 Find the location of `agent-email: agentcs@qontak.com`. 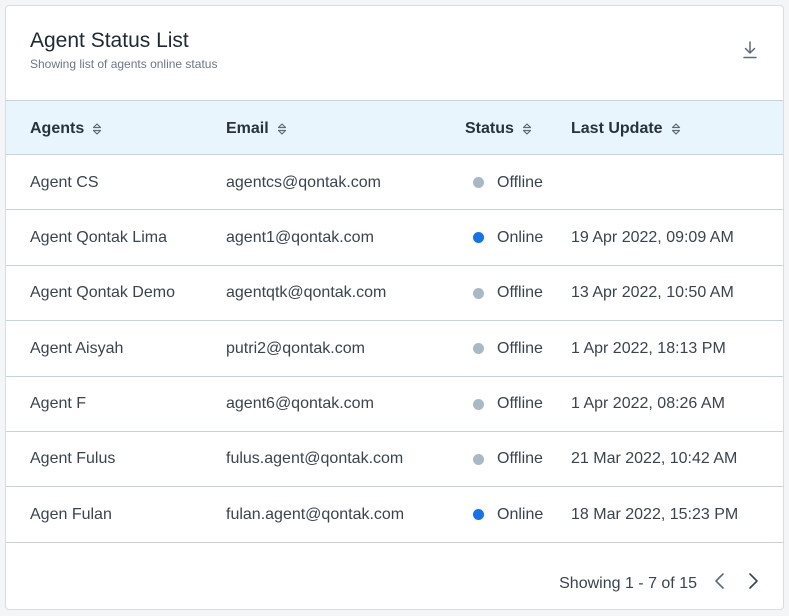

agent-email: agentcs@qontak.com is located at coordinates (303, 182).